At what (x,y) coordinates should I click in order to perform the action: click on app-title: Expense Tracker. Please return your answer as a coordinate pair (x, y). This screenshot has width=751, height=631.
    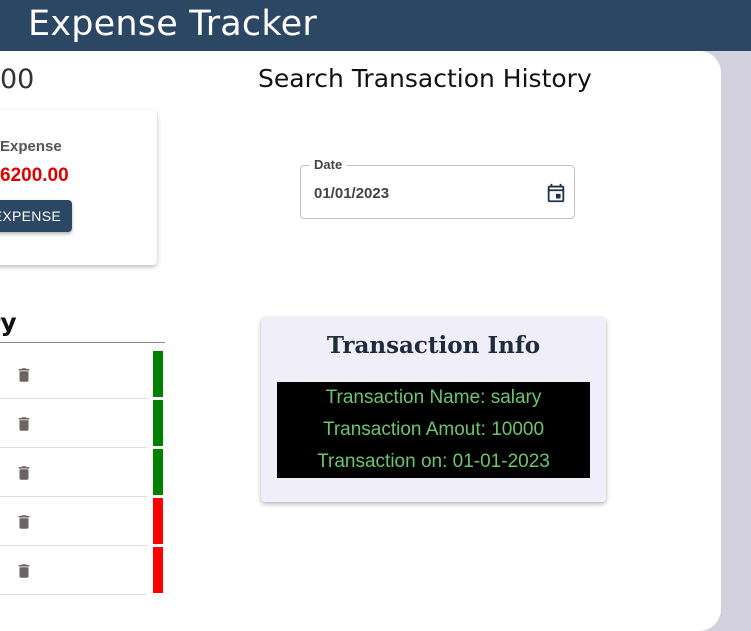
    Looking at the image, I should click on (172, 24).